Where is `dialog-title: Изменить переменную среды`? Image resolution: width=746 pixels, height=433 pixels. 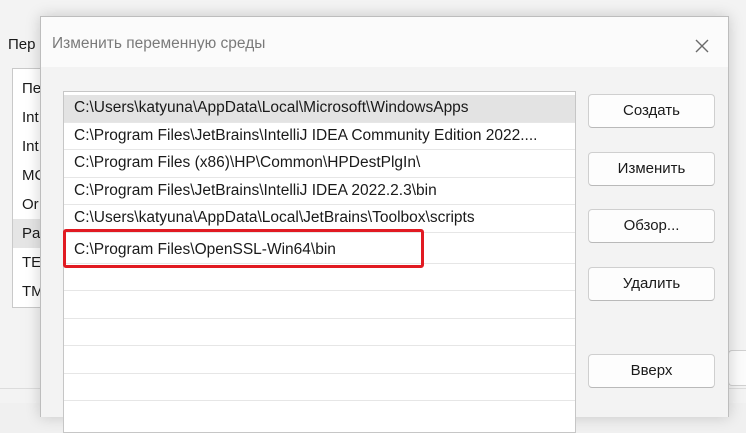
dialog-title: Изменить переменную среды is located at coordinates (159, 43).